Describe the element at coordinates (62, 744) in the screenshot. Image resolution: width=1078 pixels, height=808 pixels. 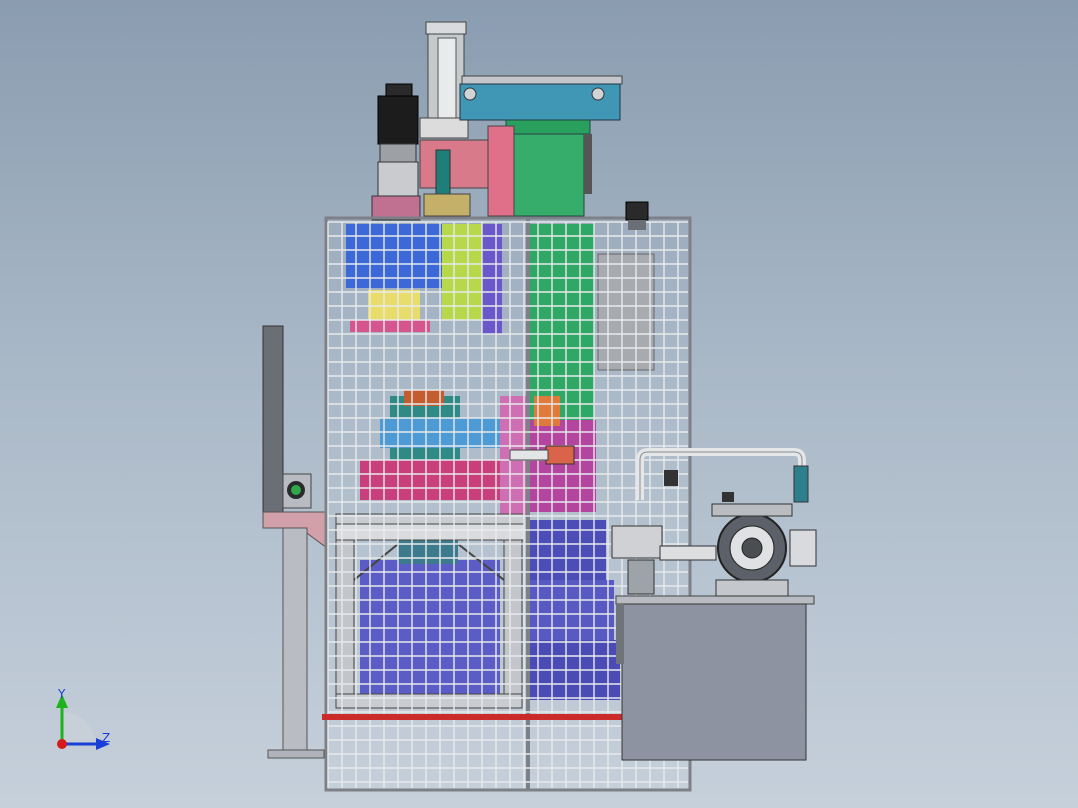
I see `origin-dot` at that location.